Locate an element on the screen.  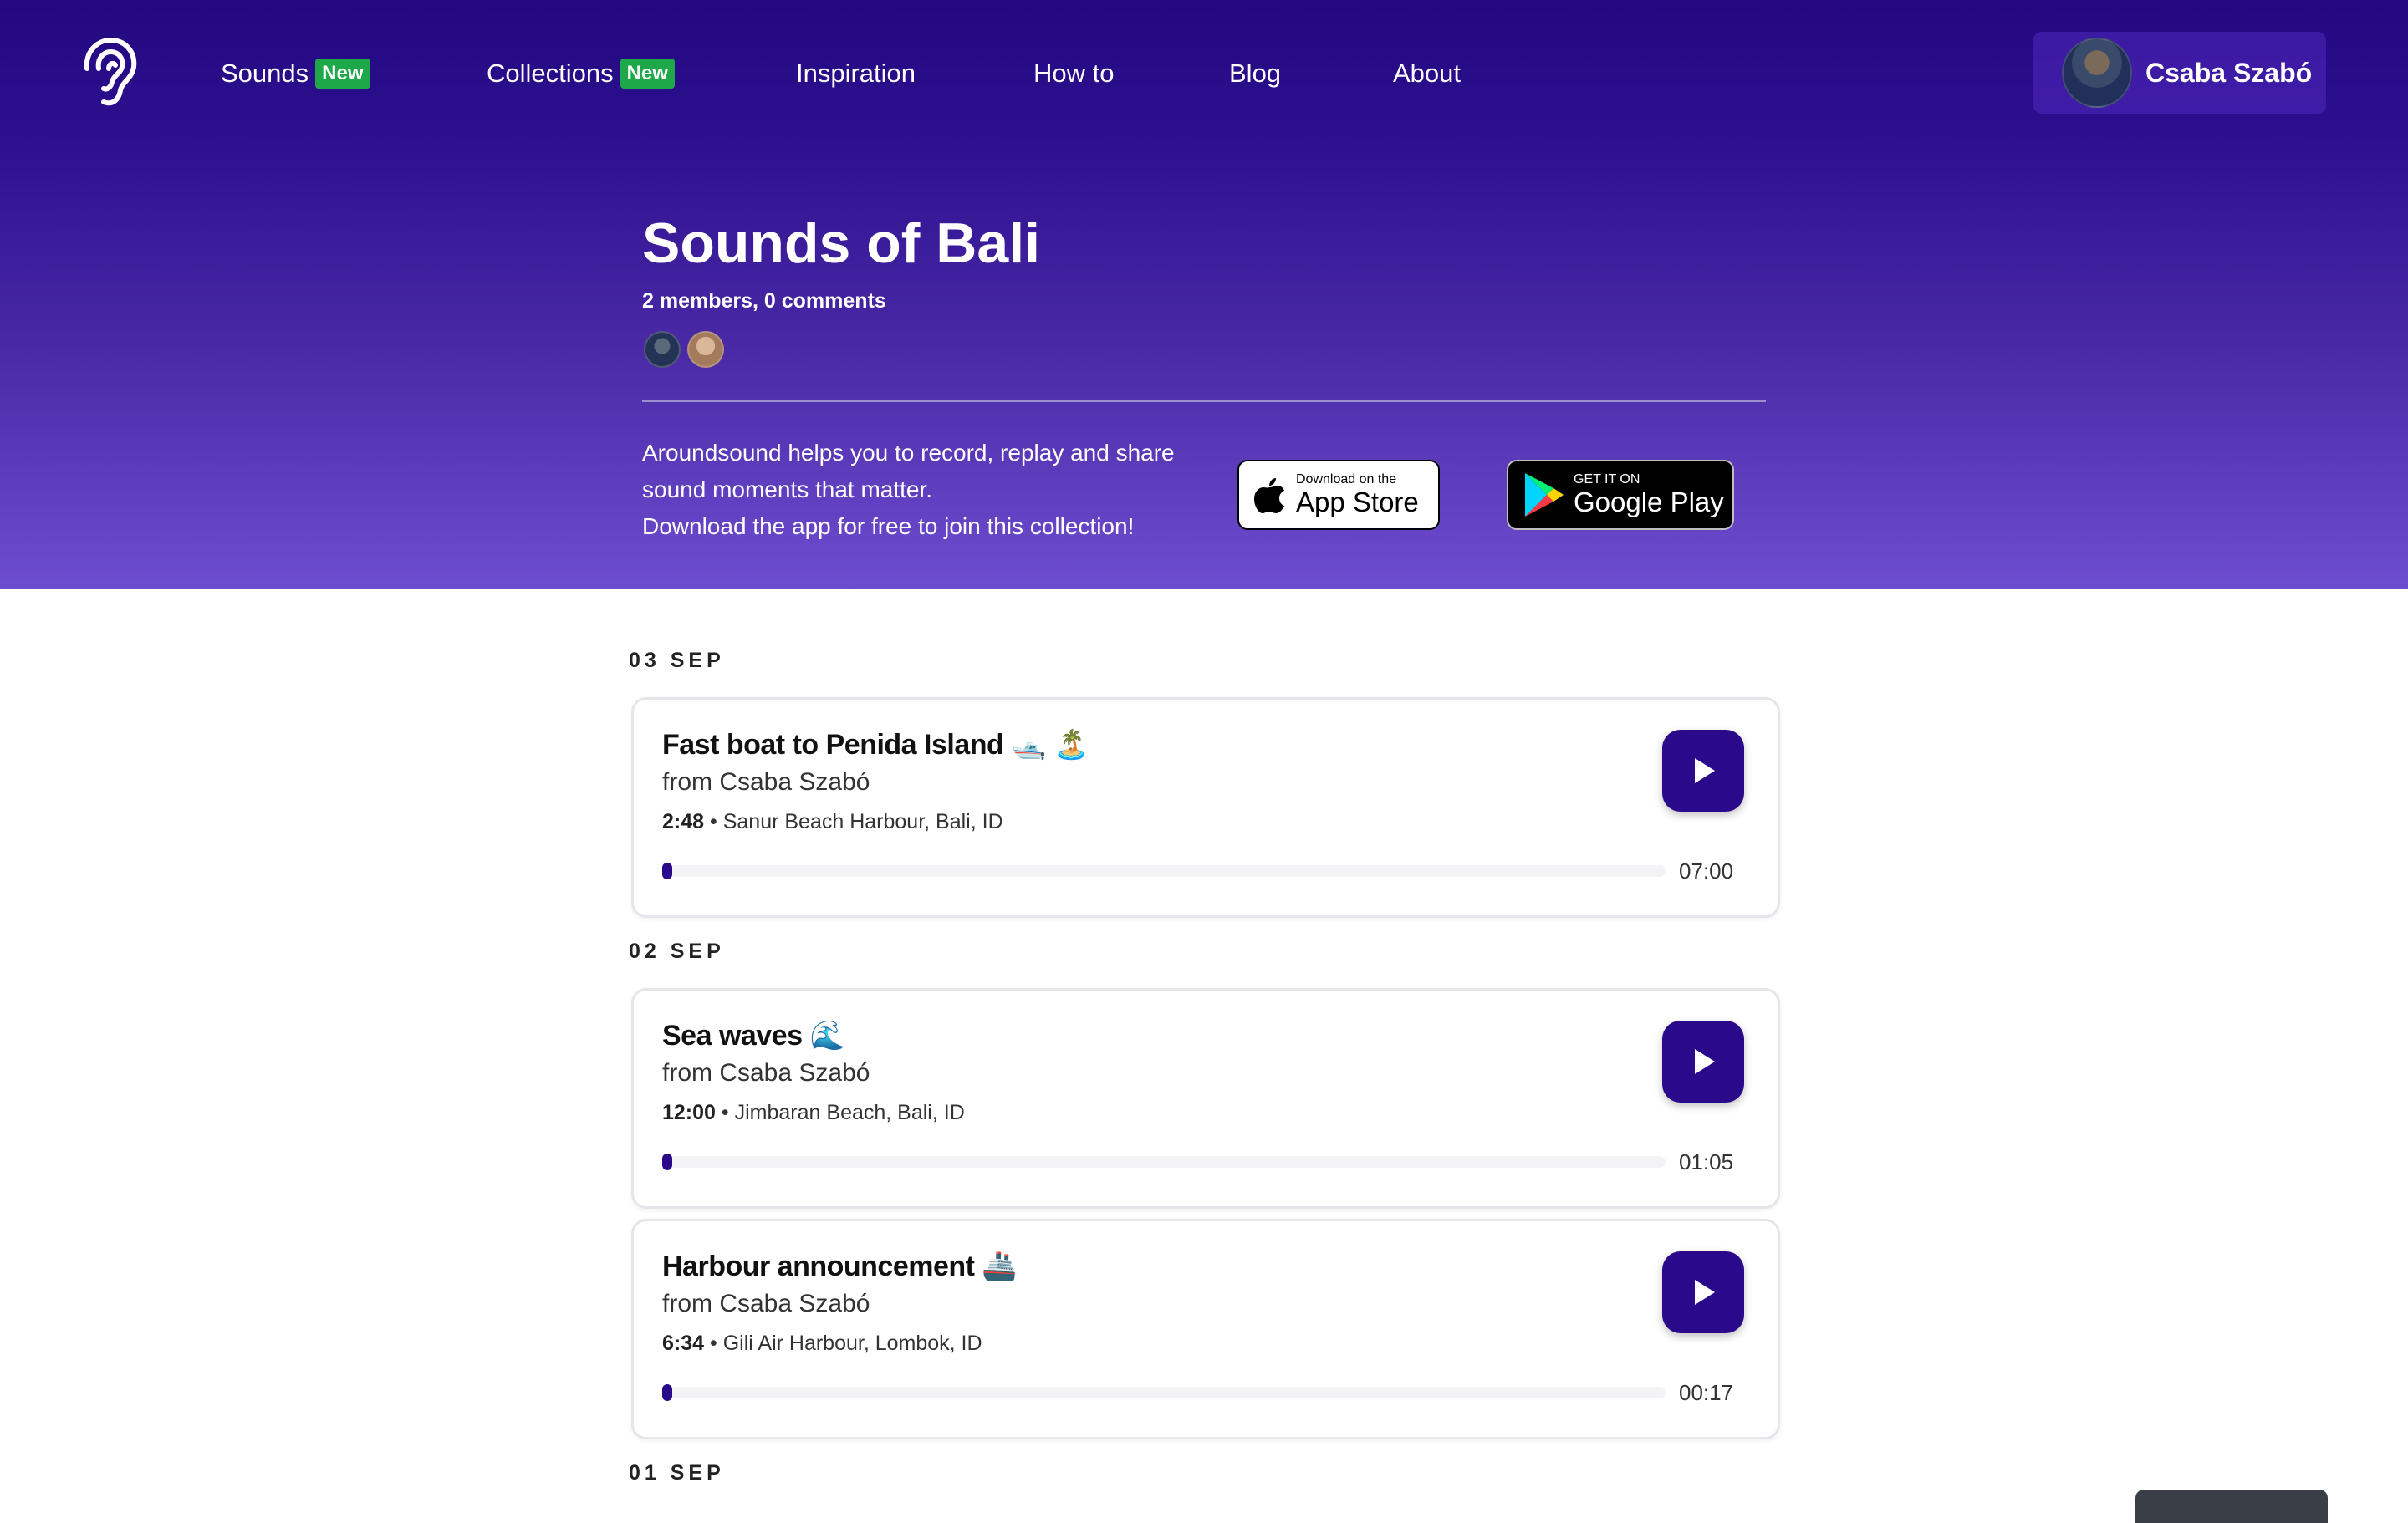
nav-item-sounds: Sounds New is located at coordinates (295, 74).